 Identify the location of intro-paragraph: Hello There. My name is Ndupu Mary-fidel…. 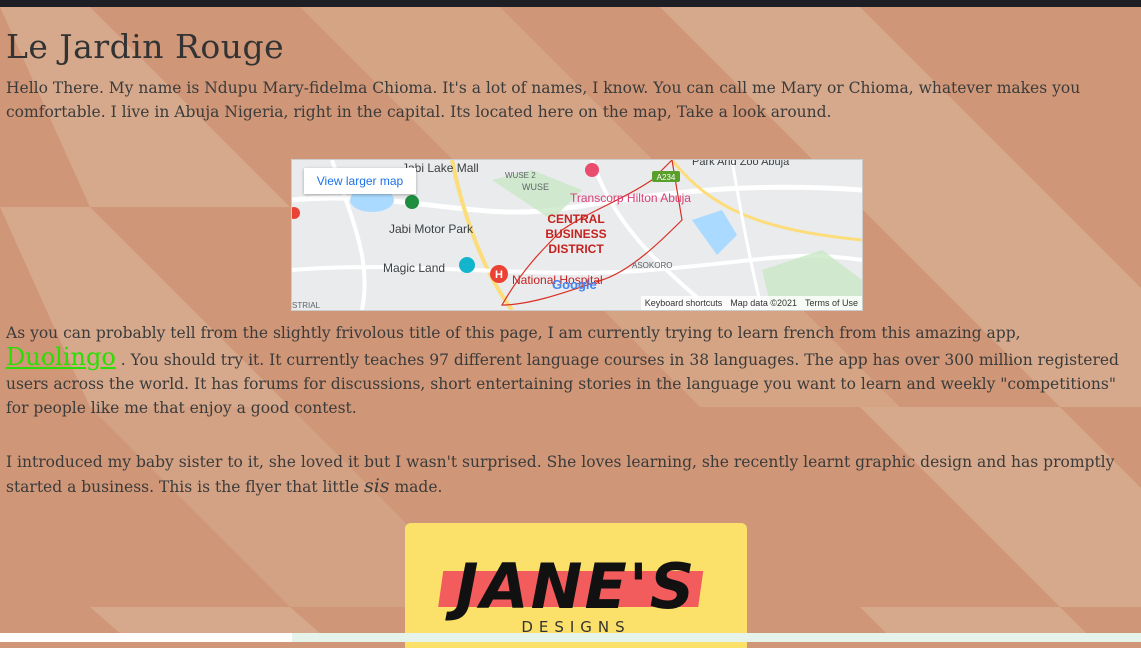
(543, 100).